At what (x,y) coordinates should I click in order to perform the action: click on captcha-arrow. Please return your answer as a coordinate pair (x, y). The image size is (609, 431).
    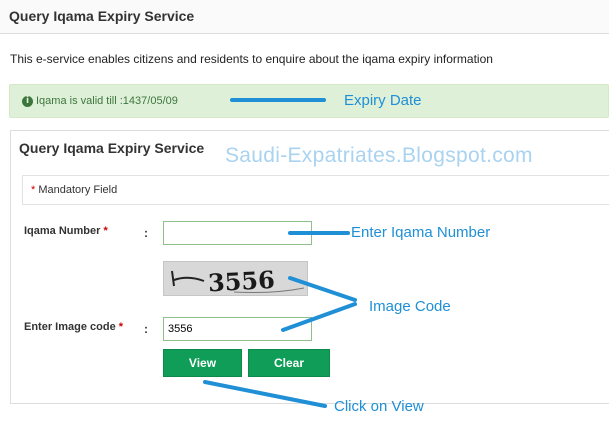
    Looking at the image, I should click on (322, 289).